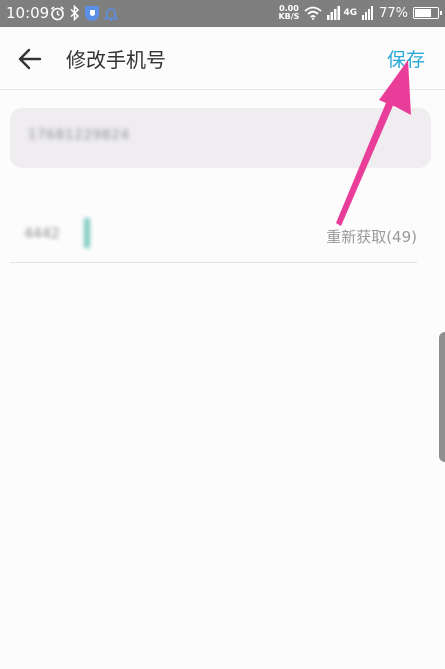 The width and height of the screenshot is (445, 669). Describe the element at coordinates (371, 236) in the screenshot. I see `resend-code-button: 重新获取(49)` at that location.